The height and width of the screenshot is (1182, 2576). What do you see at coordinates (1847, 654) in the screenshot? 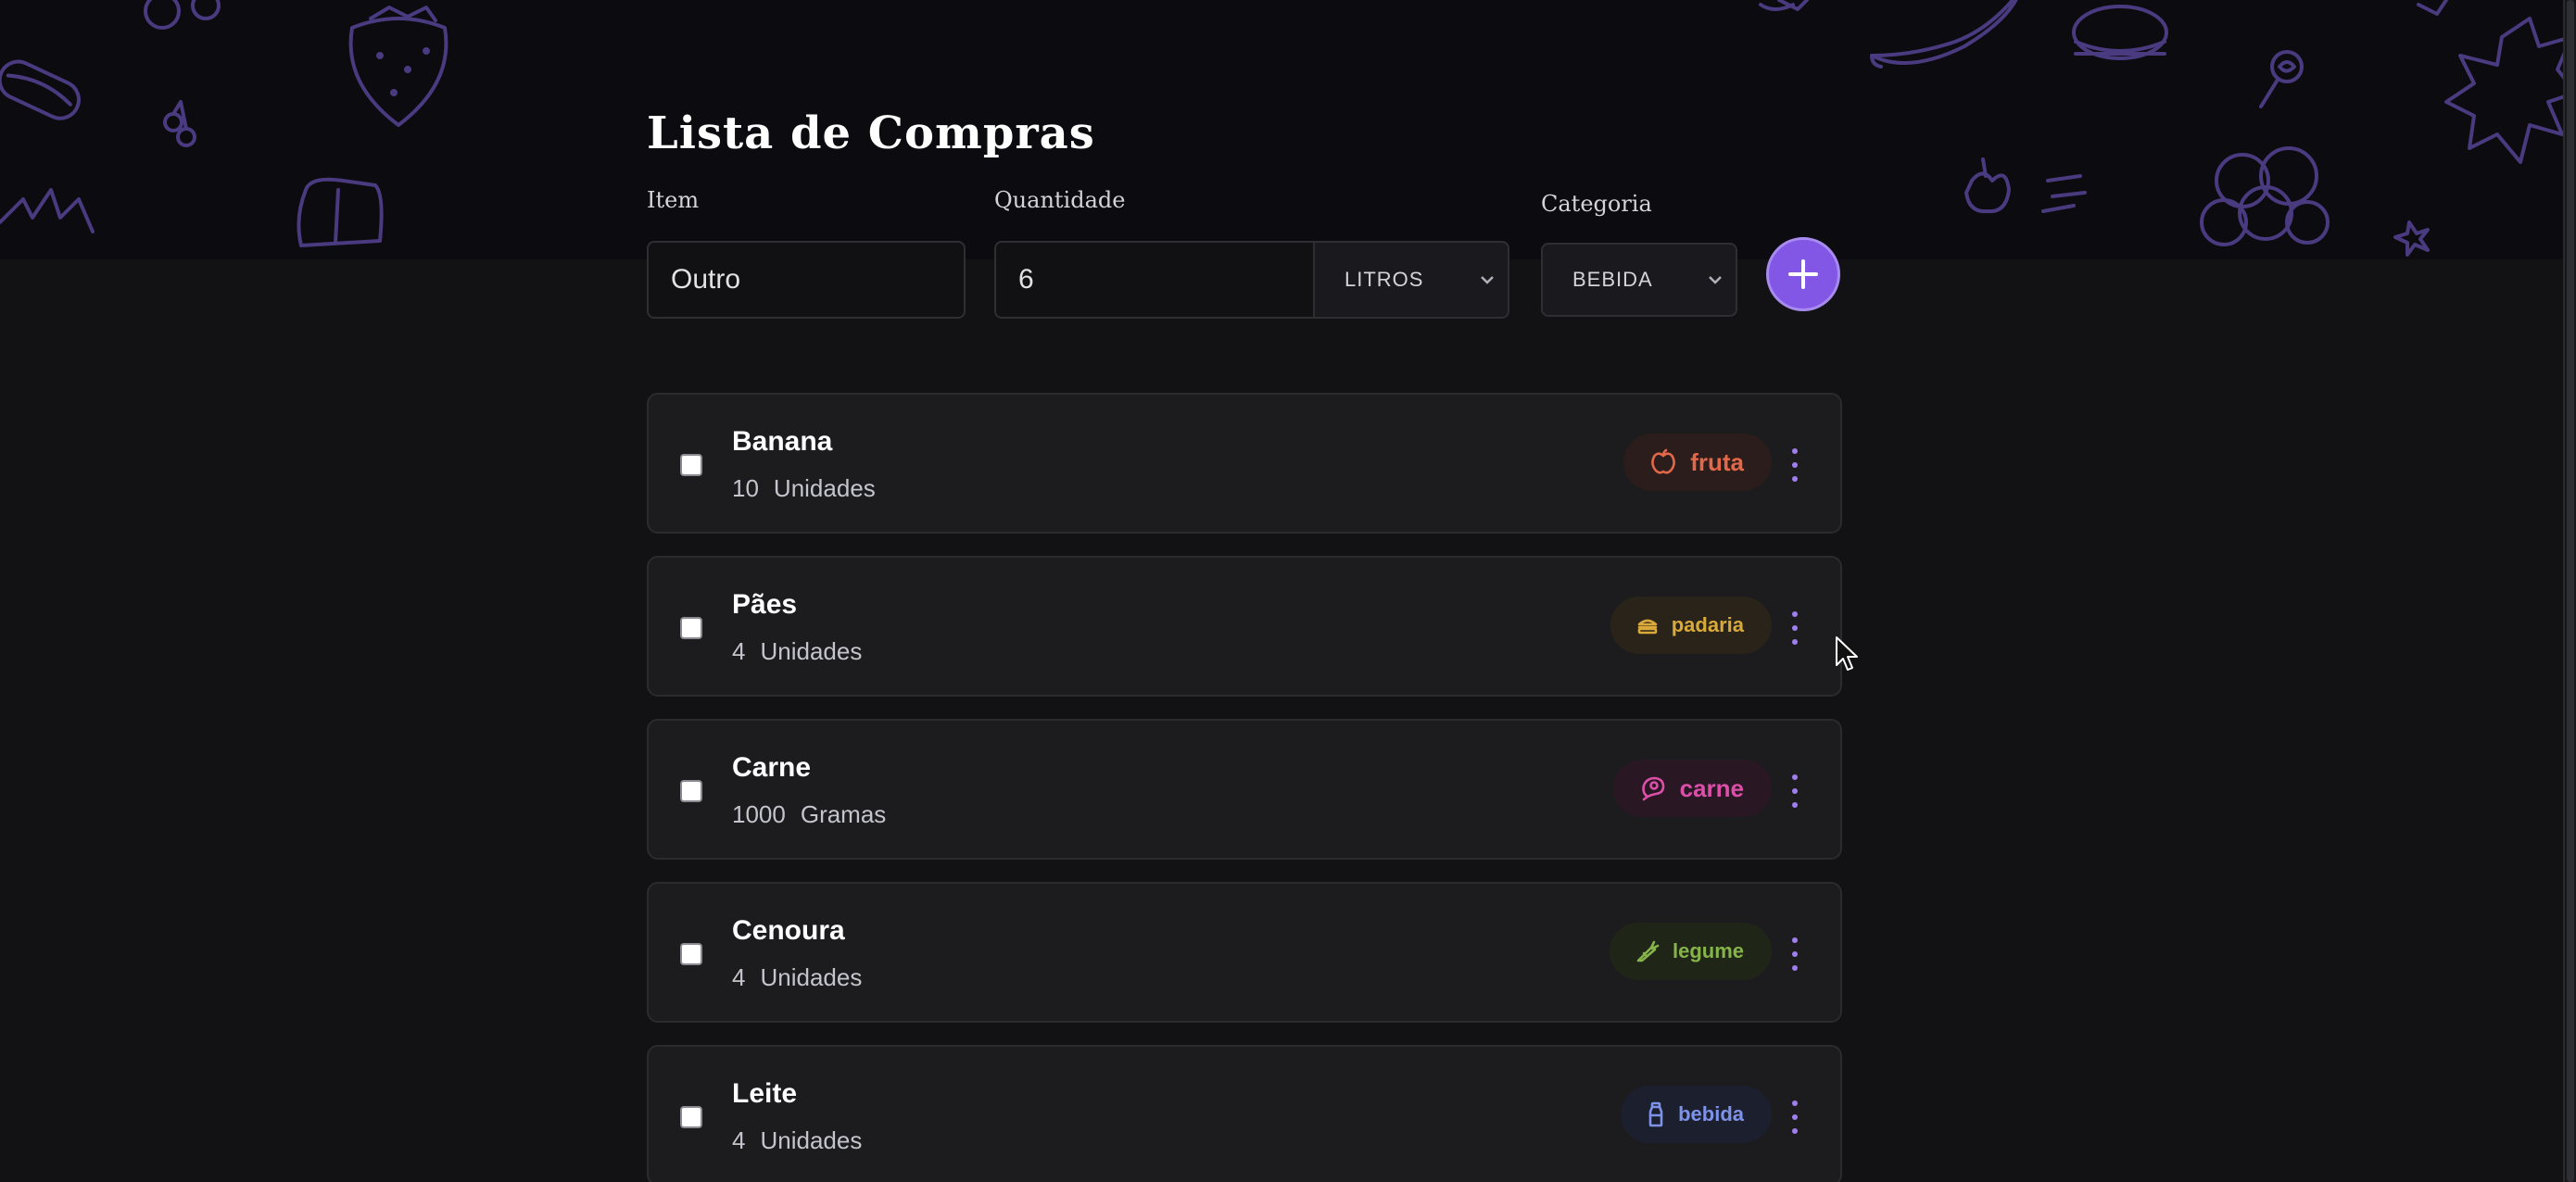
I see `mouse-cursor-icon` at bounding box center [1847, 654].